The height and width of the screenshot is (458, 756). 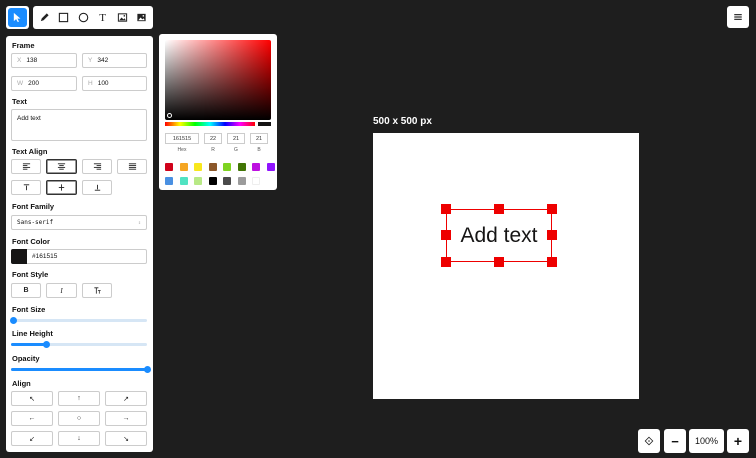 What do you see at coordinates (210, 124) in the screenshot?
I see `hue-slider` at bounding box center [210, 124].